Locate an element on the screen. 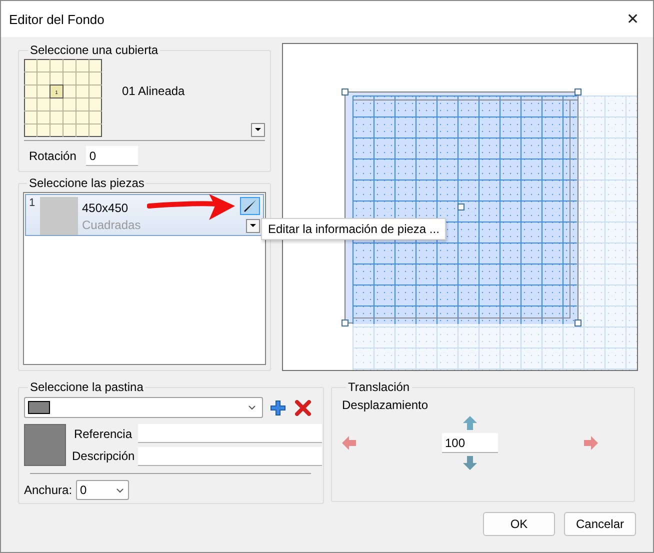 This screenshot has height=553, width=654. piece-size: 450x450 is located at coordinates (106, 208).